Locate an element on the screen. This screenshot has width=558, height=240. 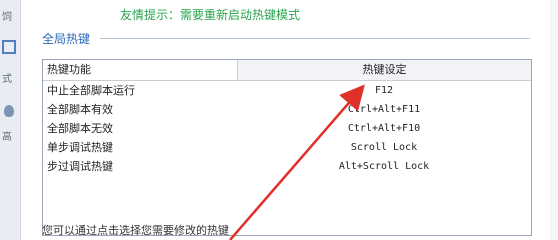
scrollbar is located at coordinates (554, 120).